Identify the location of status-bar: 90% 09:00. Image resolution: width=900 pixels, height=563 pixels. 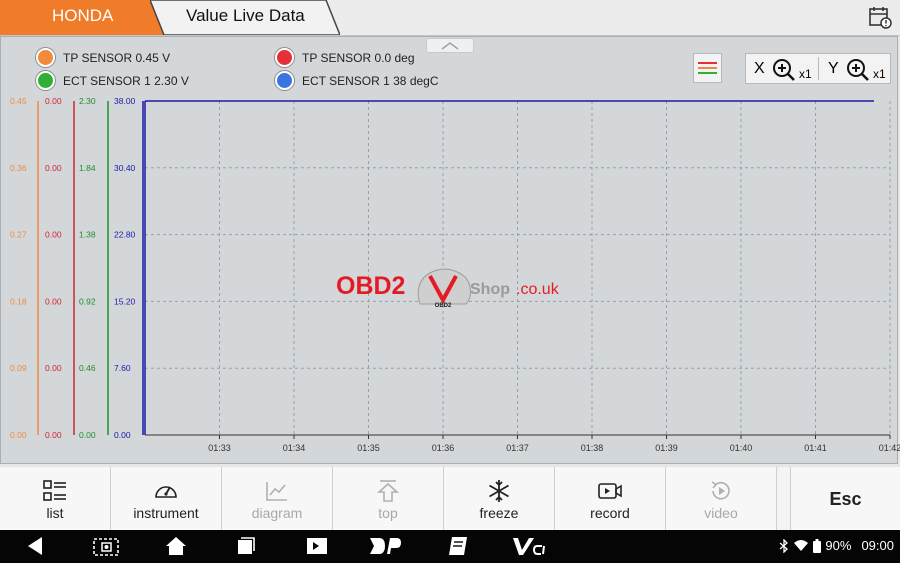
(836, 545).